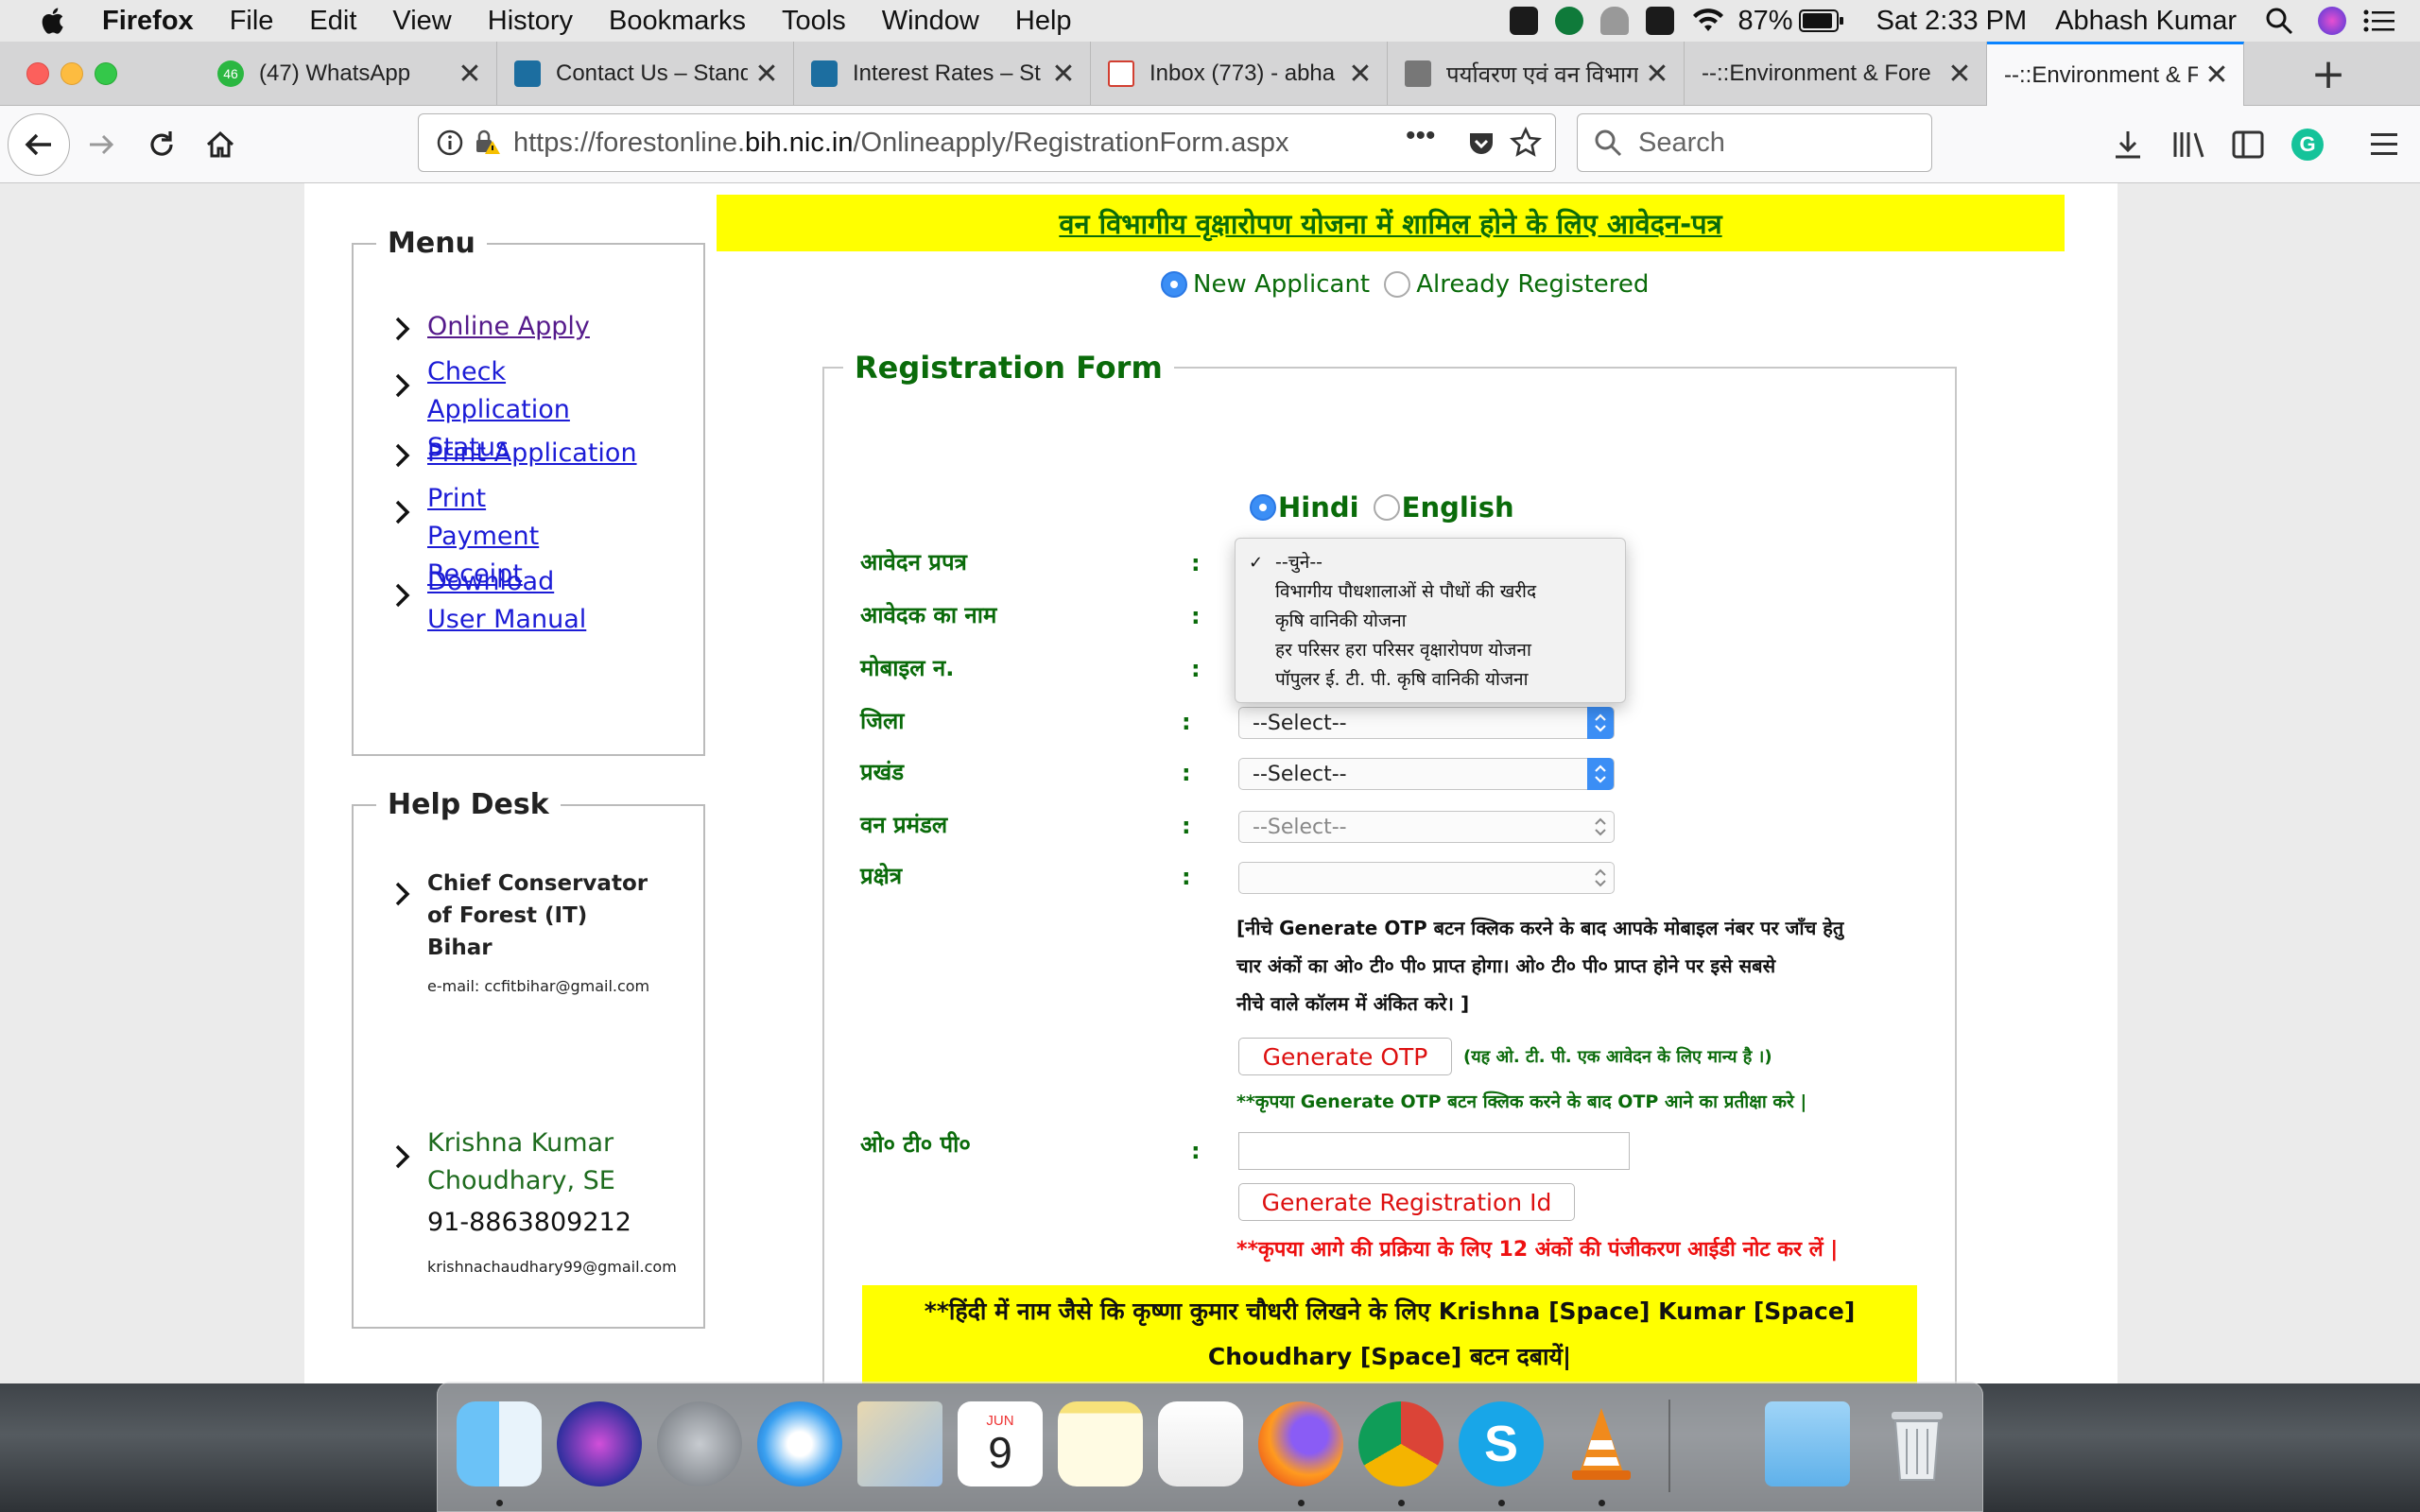 The image size is (2420, 1512). What do you see at coordinates (1426, 827) in the screenshot?
I see `forest-division-select: --Select--` at bounding box center [1426, 827].